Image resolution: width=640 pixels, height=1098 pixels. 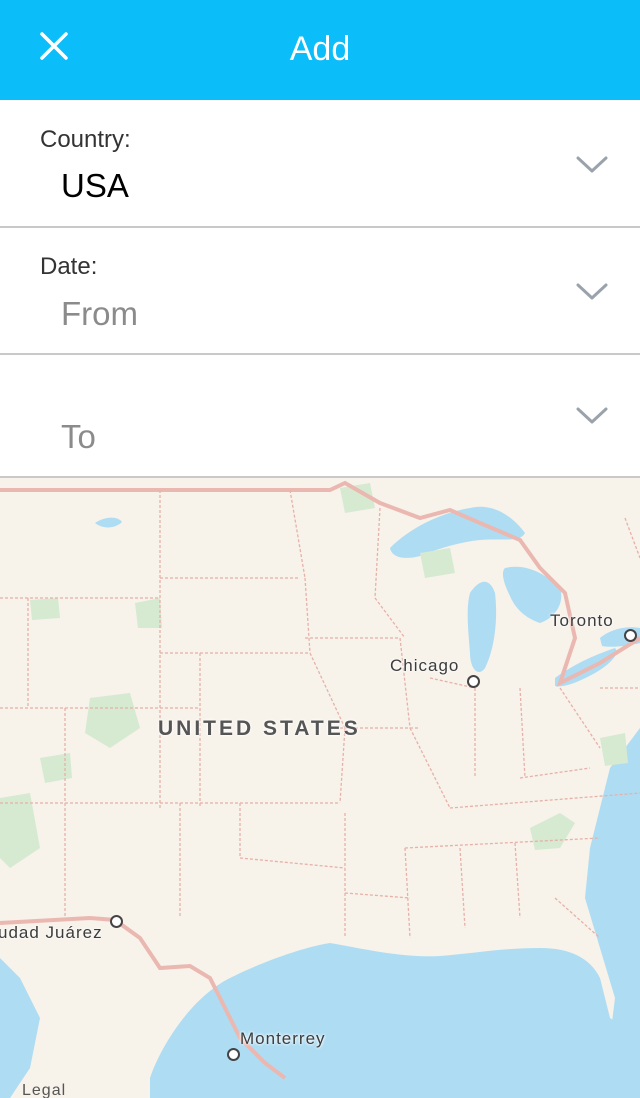 I want to click on date-from-select: Date: From, so click(x=320, y=291).